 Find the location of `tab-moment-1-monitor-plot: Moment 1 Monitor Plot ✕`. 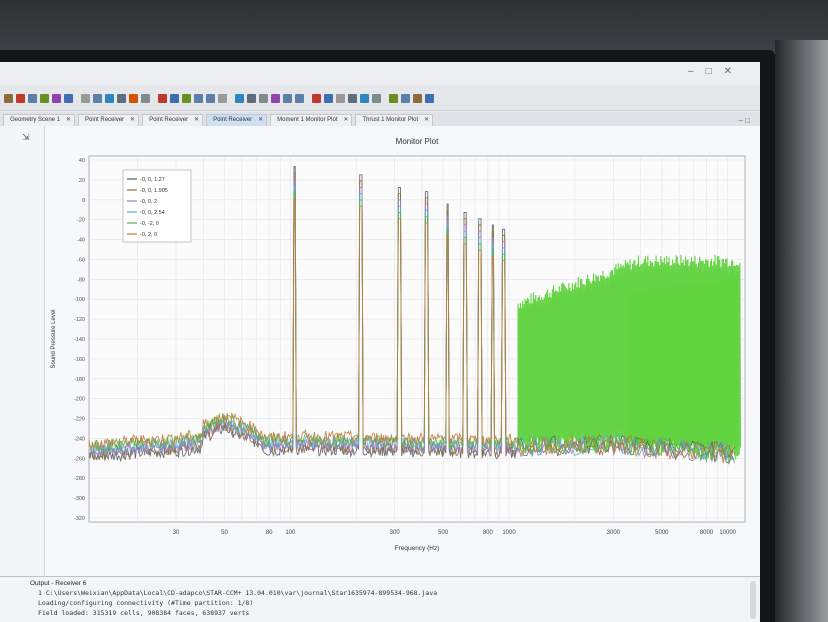

tab-moment-1-monitor-plot: Moment 1 Monitor Plot ✕ is located at coordinates (311, 120).